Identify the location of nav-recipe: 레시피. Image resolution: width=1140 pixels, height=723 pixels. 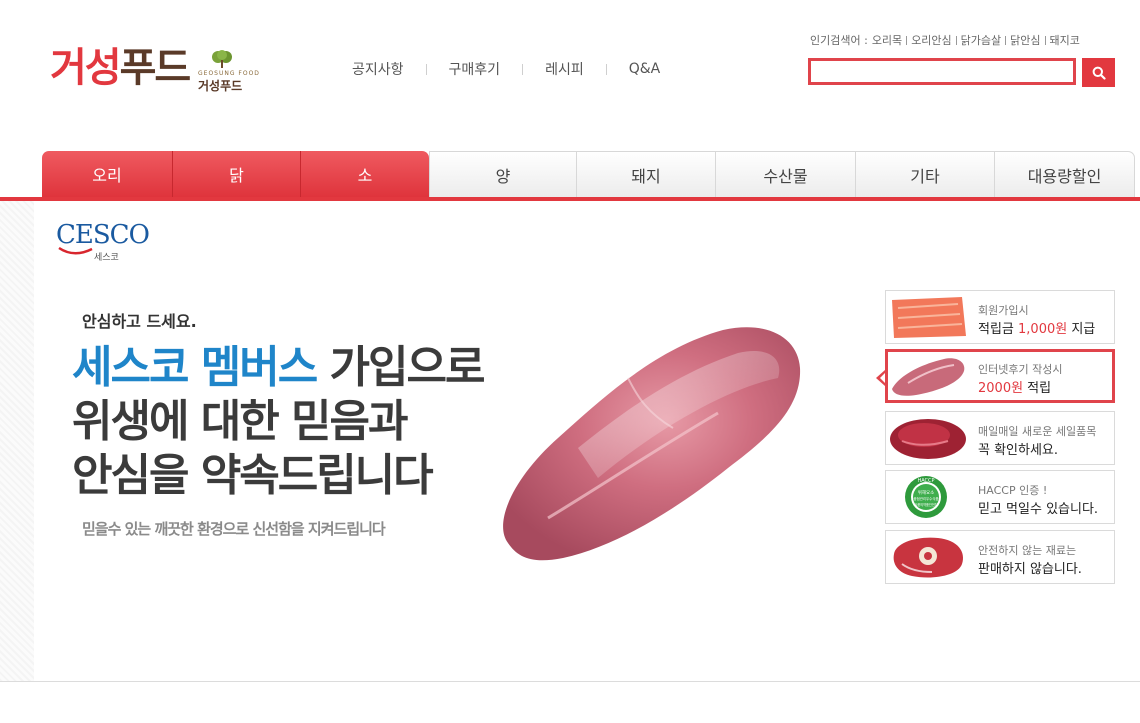
(564, 69).